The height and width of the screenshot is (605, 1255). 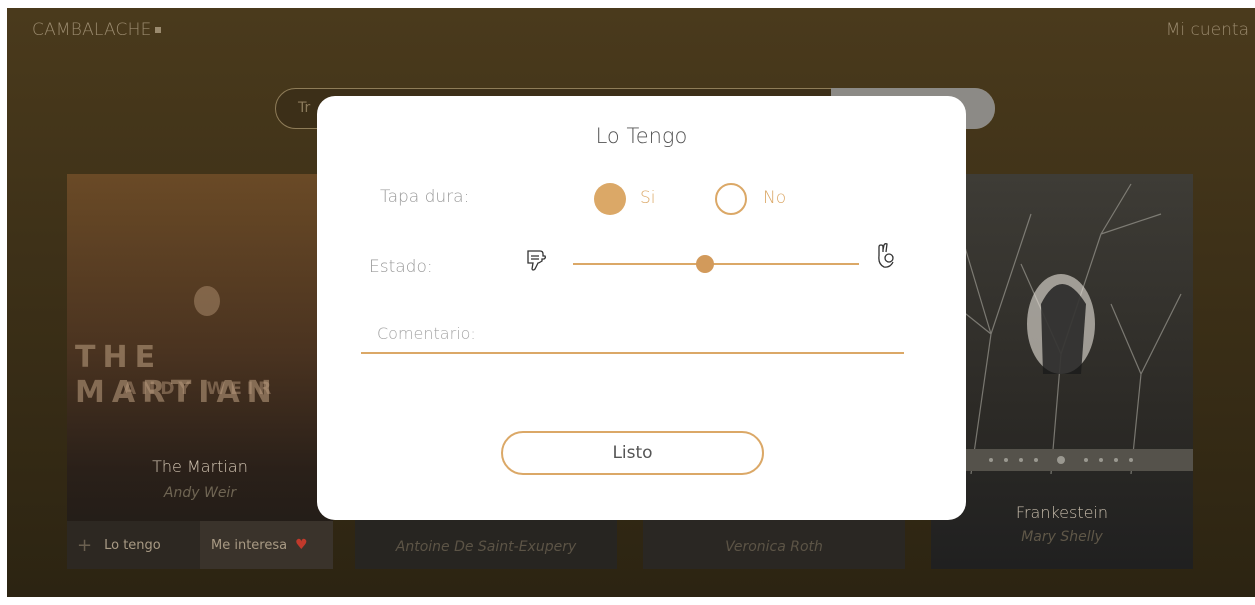 I want to click on hardcover-yes-radio, so click(x=610, y=199).